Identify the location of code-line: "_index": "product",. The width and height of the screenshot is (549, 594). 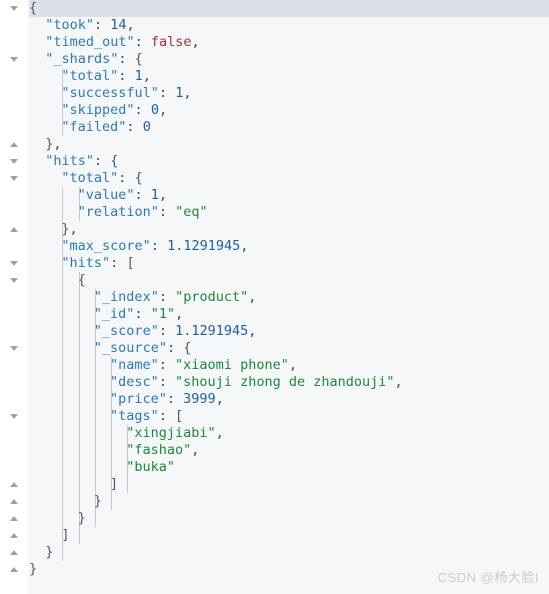
(289, 297).